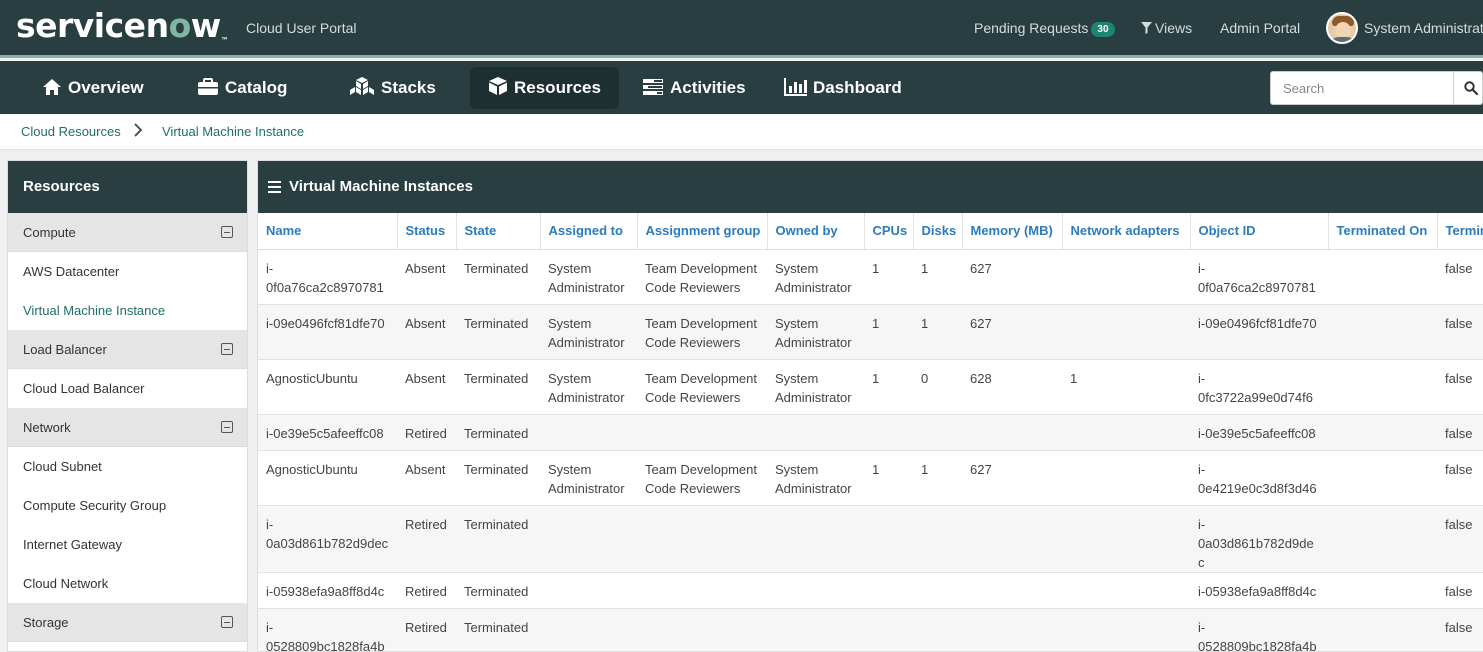 This screenshot has height=652, width=1483. Describe the element at coordinates (1166, 28) in the screenshot. I see `views-link: Views` at that location.